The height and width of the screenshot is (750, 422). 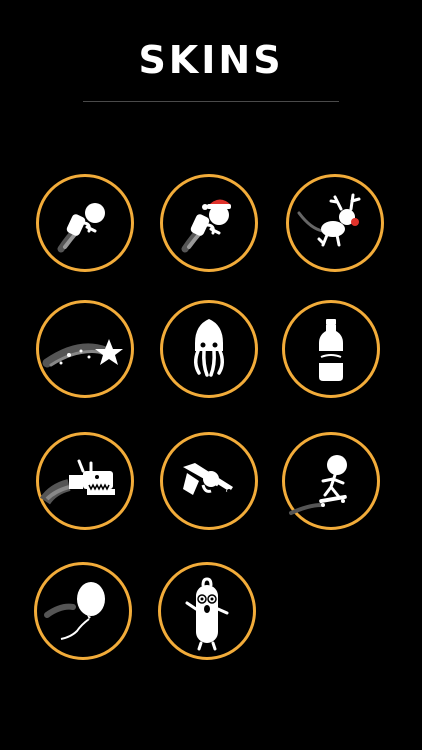 What do you see at coordinates (207, 614) in the screenshot?
I see `sausage-icon` at bounding box center [207, 614].